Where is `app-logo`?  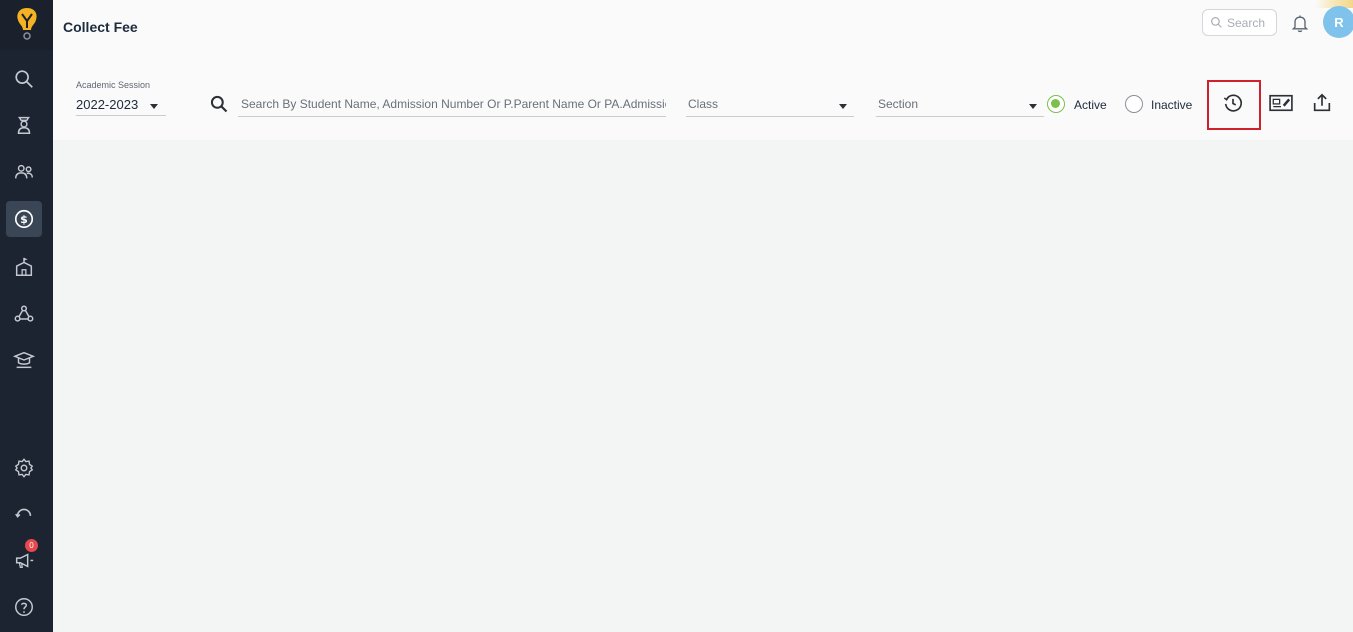 app-logo is located at coordinates (26, 25).